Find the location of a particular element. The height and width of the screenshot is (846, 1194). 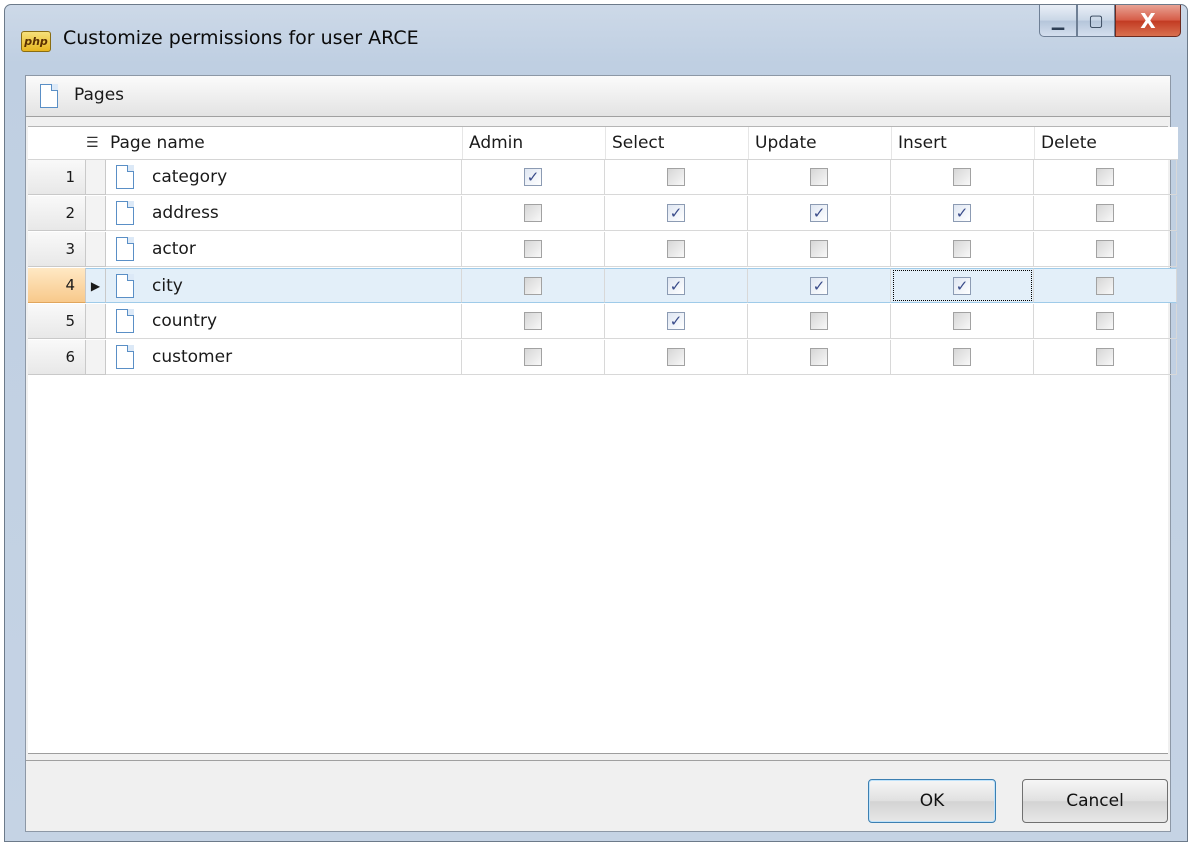

page-name-cell: customer is located at coordinates (284, 357).